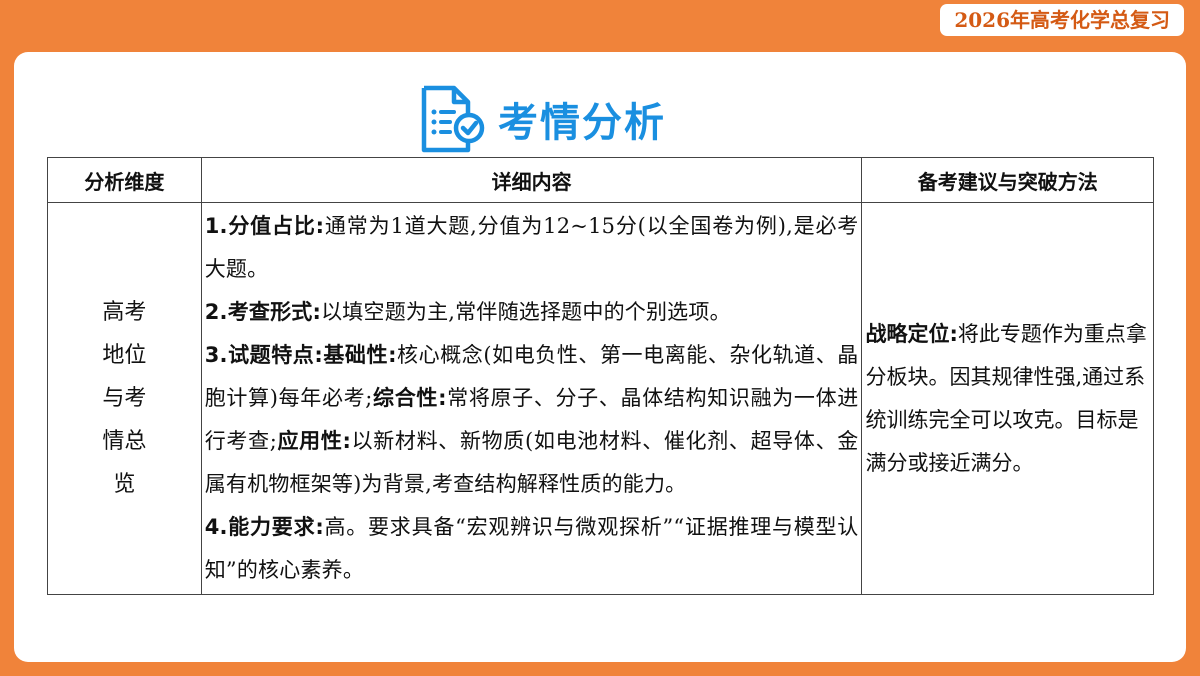 Image resolution: width=1200 pixels, height=676 pixels. I want to click on top-bar: 2026年高考化学总复习, so click(600, 26).